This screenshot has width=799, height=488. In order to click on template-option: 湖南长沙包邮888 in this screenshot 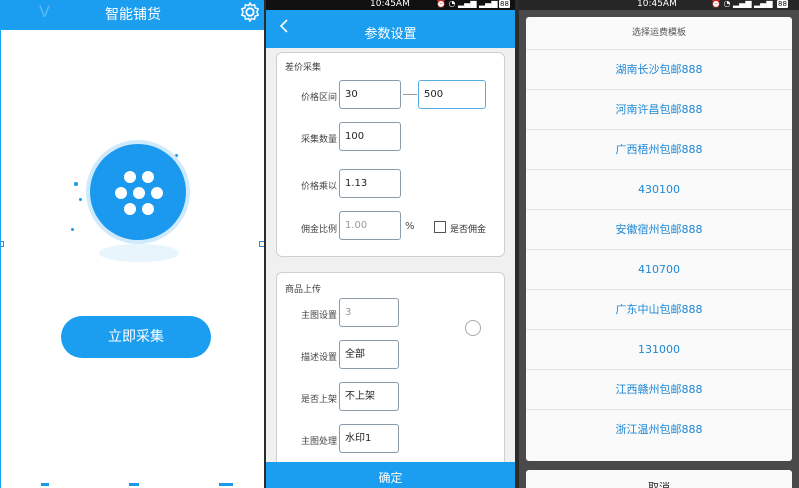, I will do `click(659, 69)`.